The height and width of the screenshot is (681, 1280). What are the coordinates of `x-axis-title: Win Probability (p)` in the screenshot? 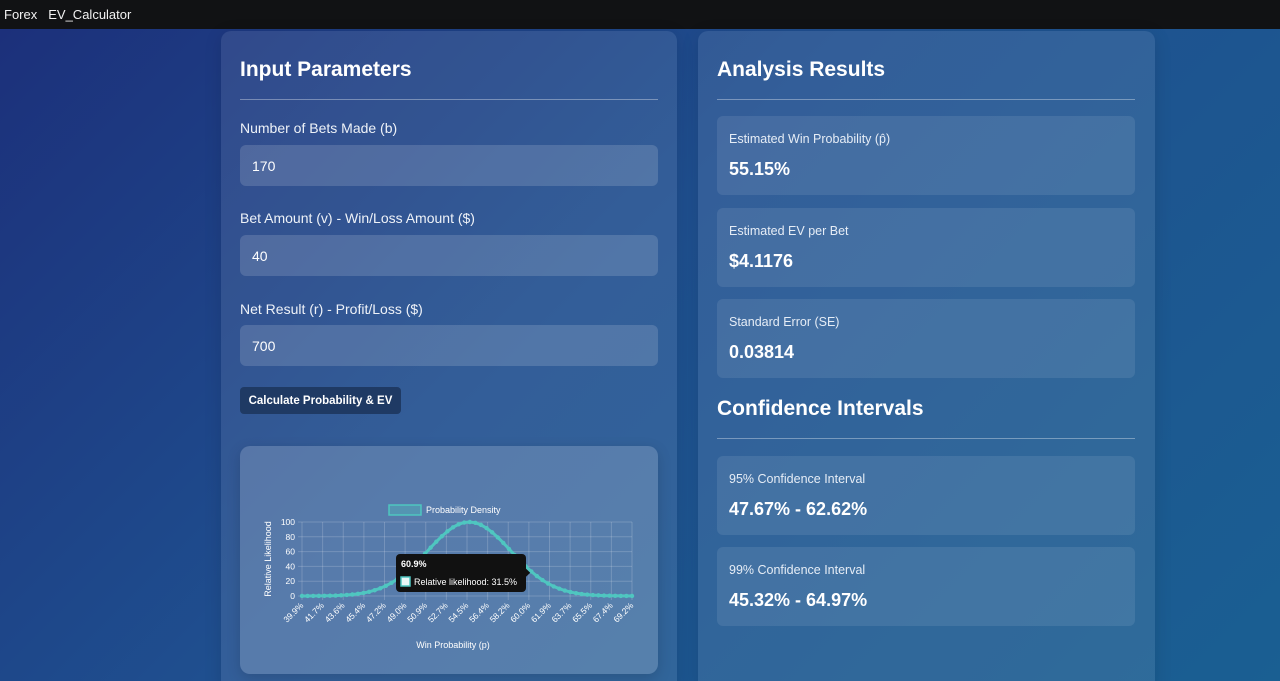 It's located at (453, 645).